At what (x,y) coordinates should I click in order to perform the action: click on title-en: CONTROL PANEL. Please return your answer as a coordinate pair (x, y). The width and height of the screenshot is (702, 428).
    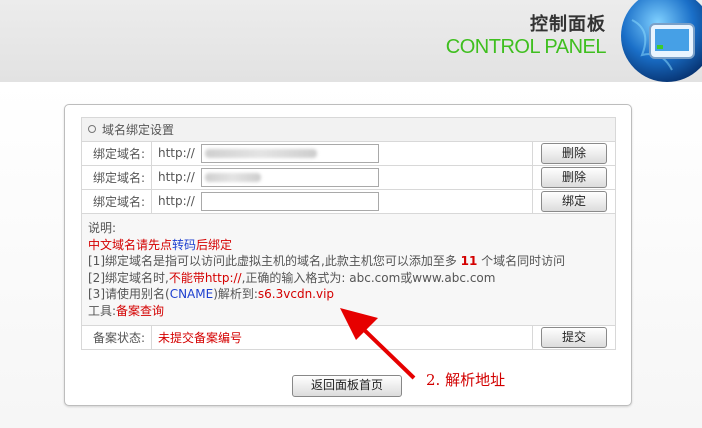
    Looking at the image, I should click on (526, 47).